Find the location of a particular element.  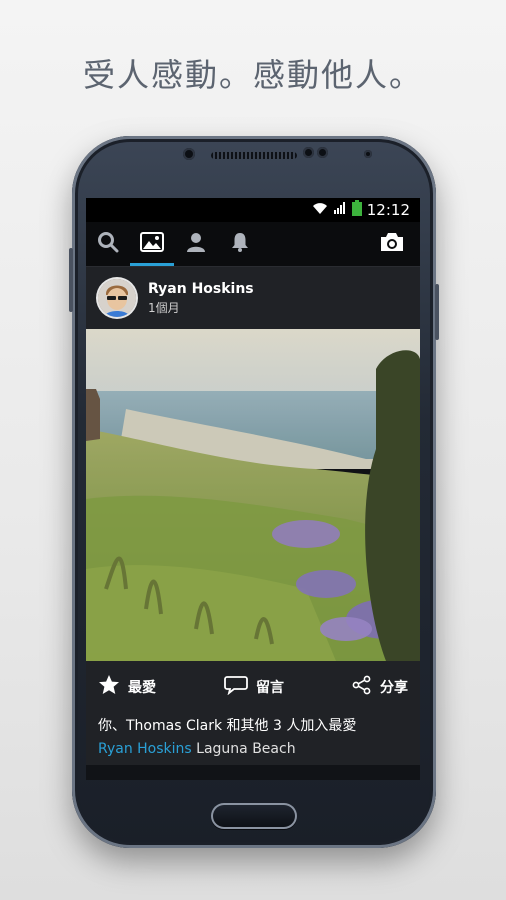

front-camera is located at coordinates (189, 154).